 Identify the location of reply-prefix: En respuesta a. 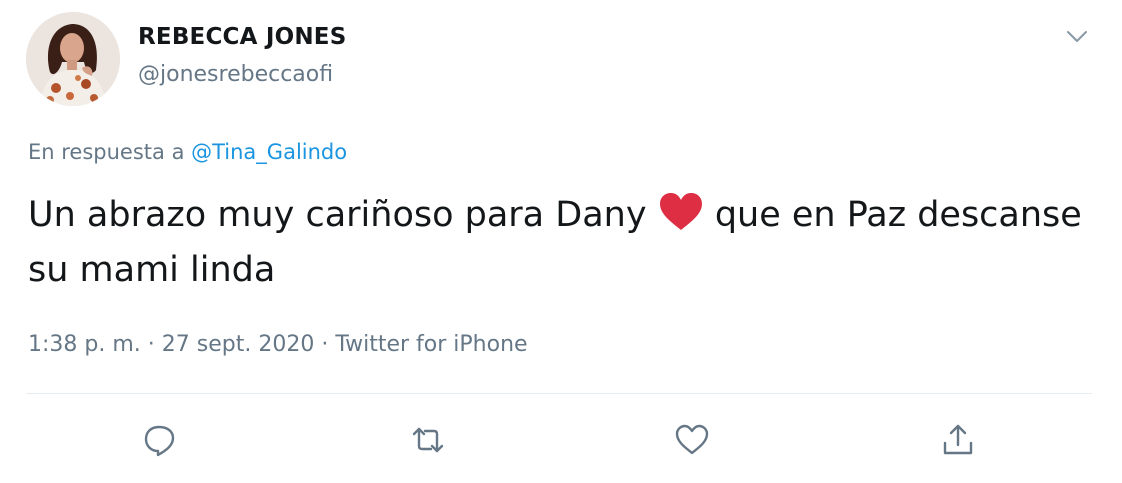
(110, 152).